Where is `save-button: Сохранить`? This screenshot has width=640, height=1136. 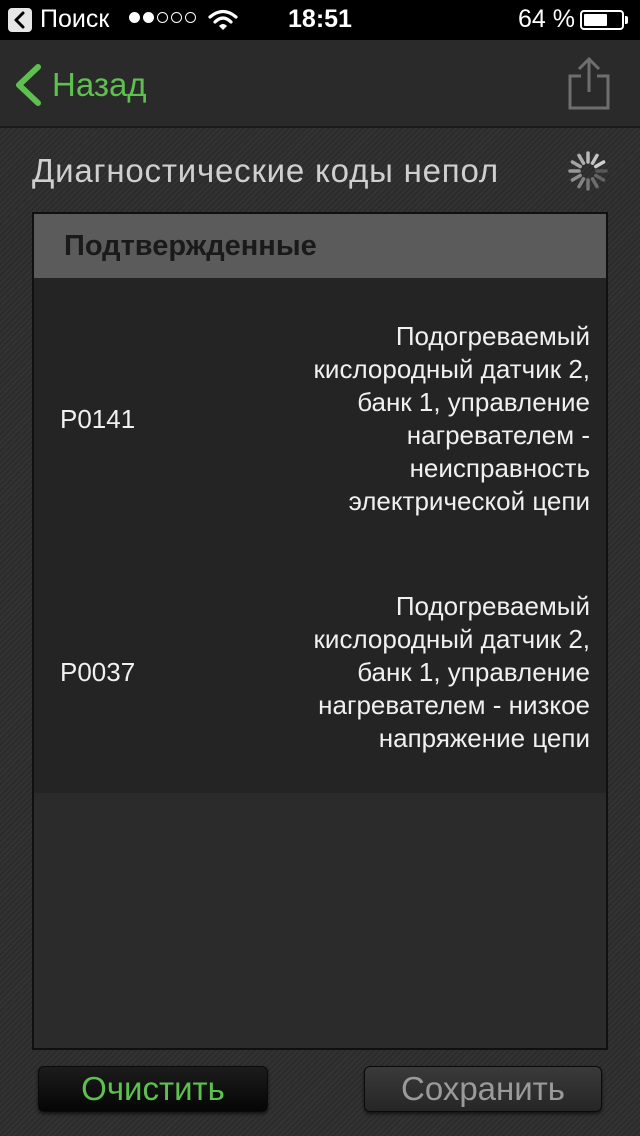
save-button: Сохранить is located at coordinates (483, 1089).